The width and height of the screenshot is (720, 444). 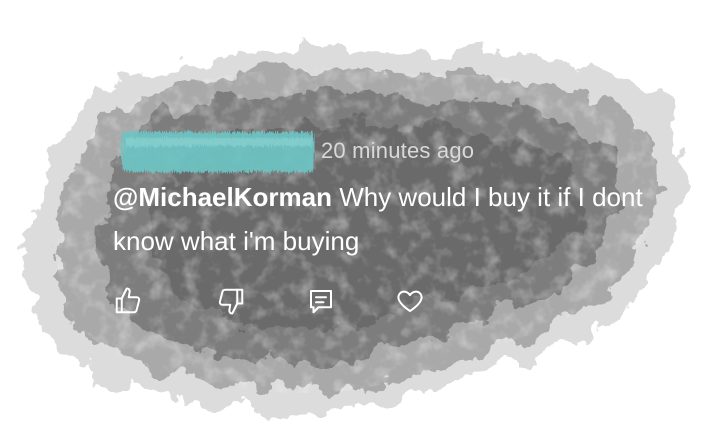 I want to click on comment-timestamp: 20 minutes ago, so click(x=398, y=150).